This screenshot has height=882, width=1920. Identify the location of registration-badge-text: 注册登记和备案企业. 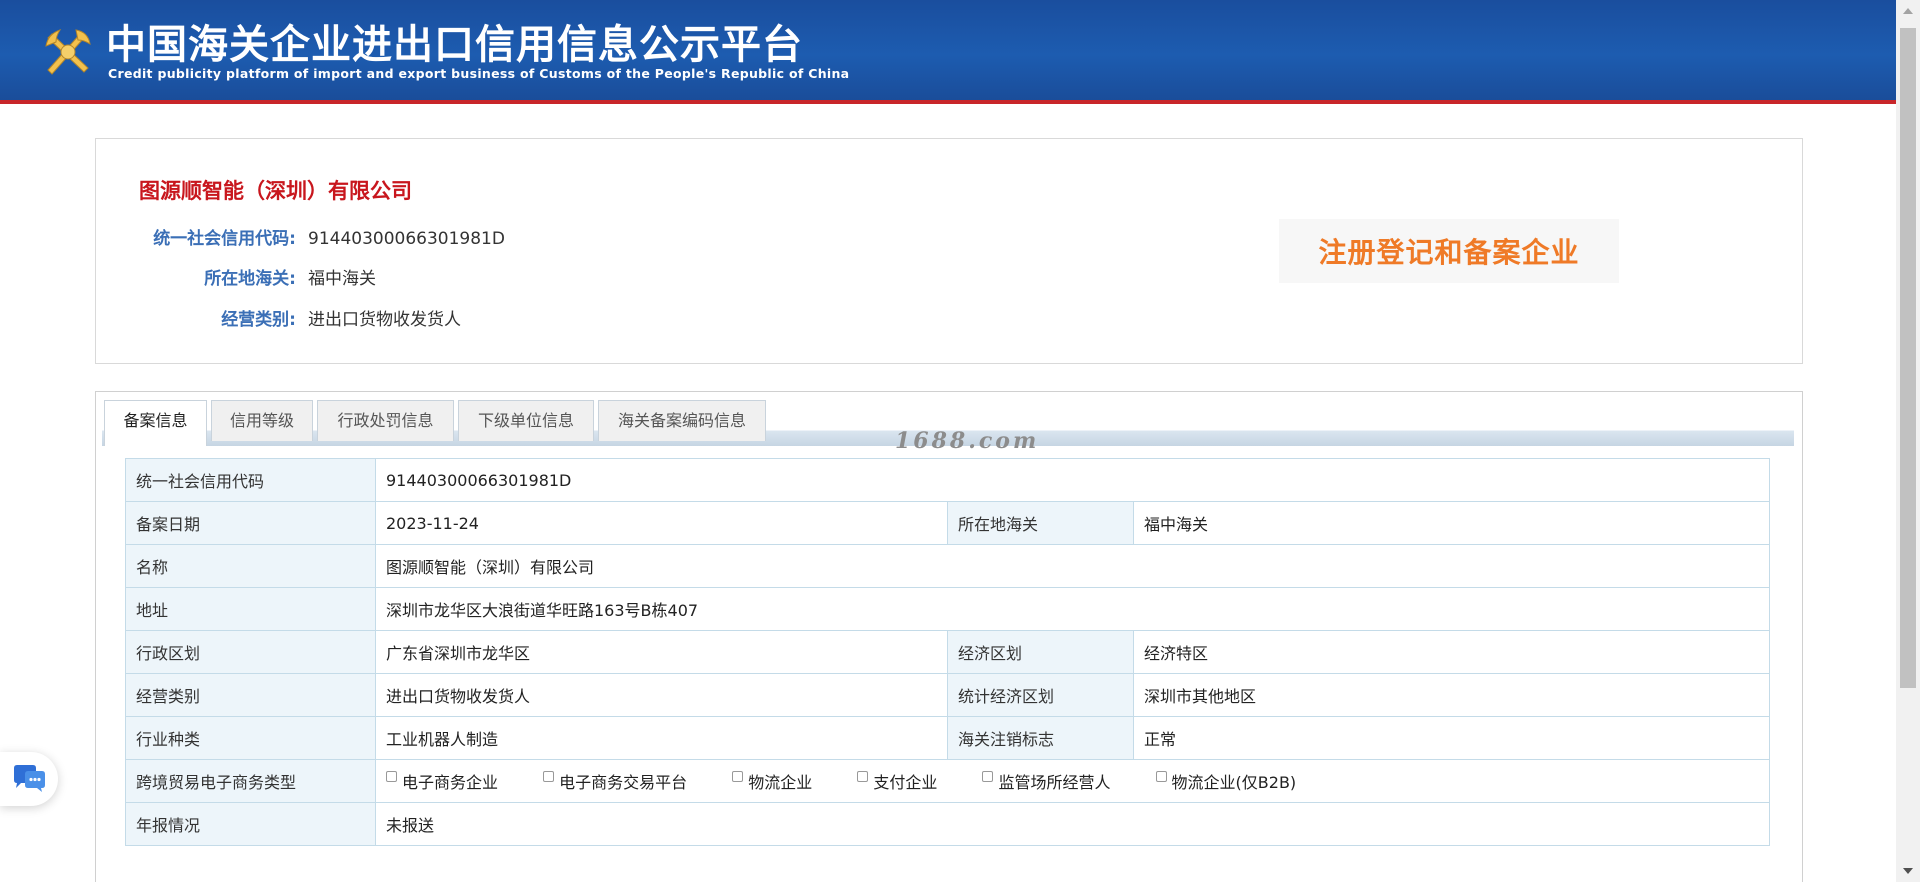
(1449, 252).